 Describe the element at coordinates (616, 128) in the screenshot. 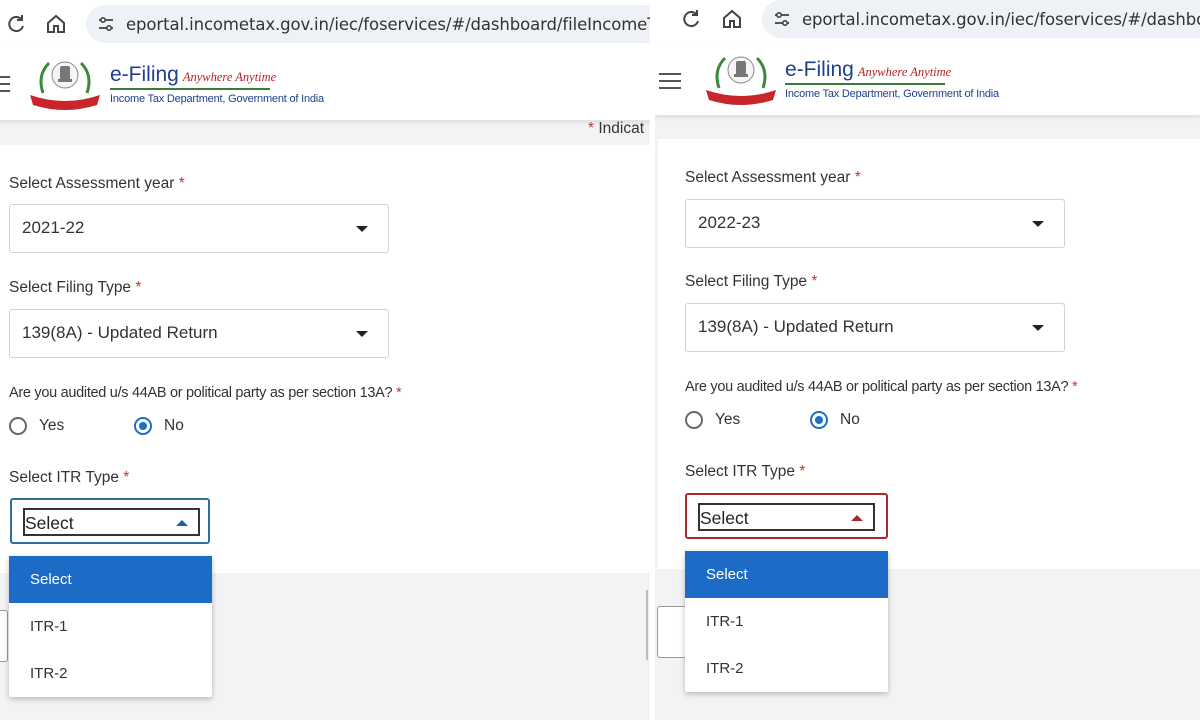

I see `required-indicator-note: * Indicat` at that location.